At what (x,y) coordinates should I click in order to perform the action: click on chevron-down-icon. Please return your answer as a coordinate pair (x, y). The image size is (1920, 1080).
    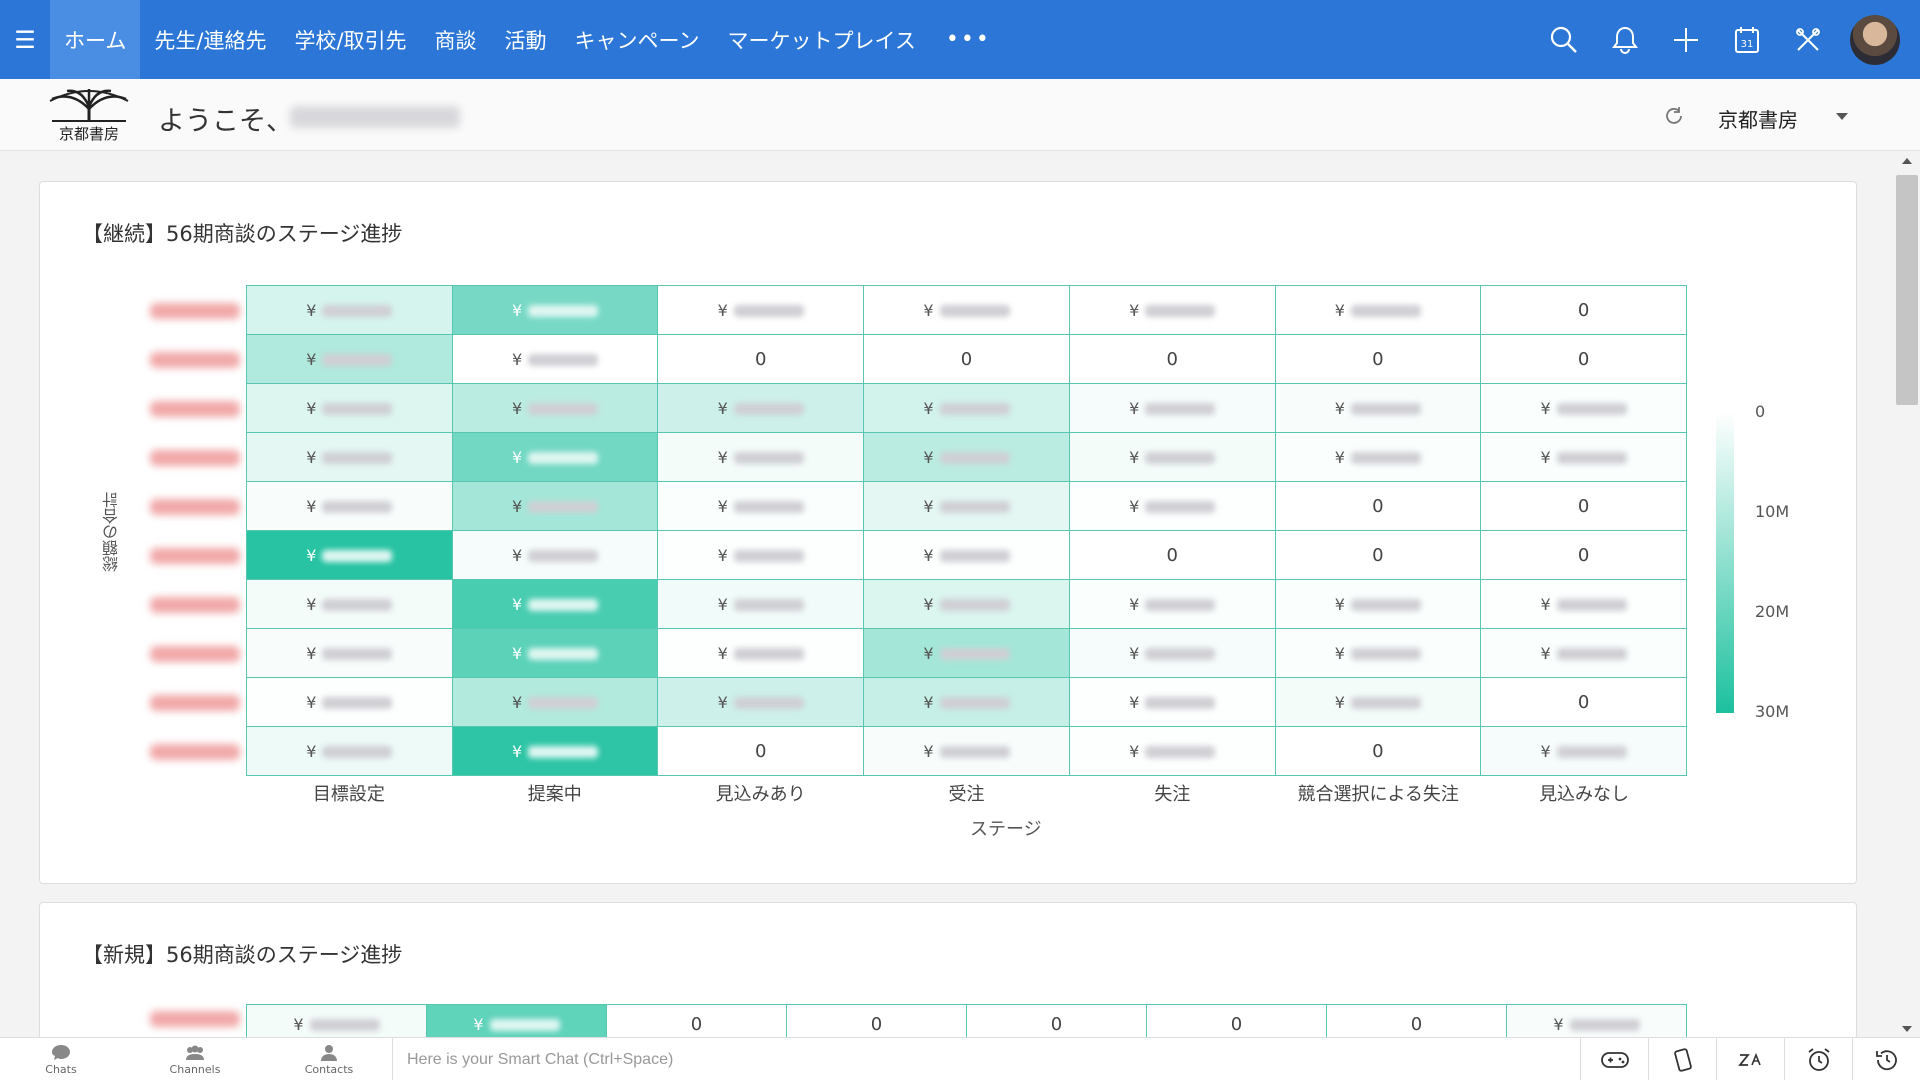
    Looking at the image, I should click on (1842, 116).